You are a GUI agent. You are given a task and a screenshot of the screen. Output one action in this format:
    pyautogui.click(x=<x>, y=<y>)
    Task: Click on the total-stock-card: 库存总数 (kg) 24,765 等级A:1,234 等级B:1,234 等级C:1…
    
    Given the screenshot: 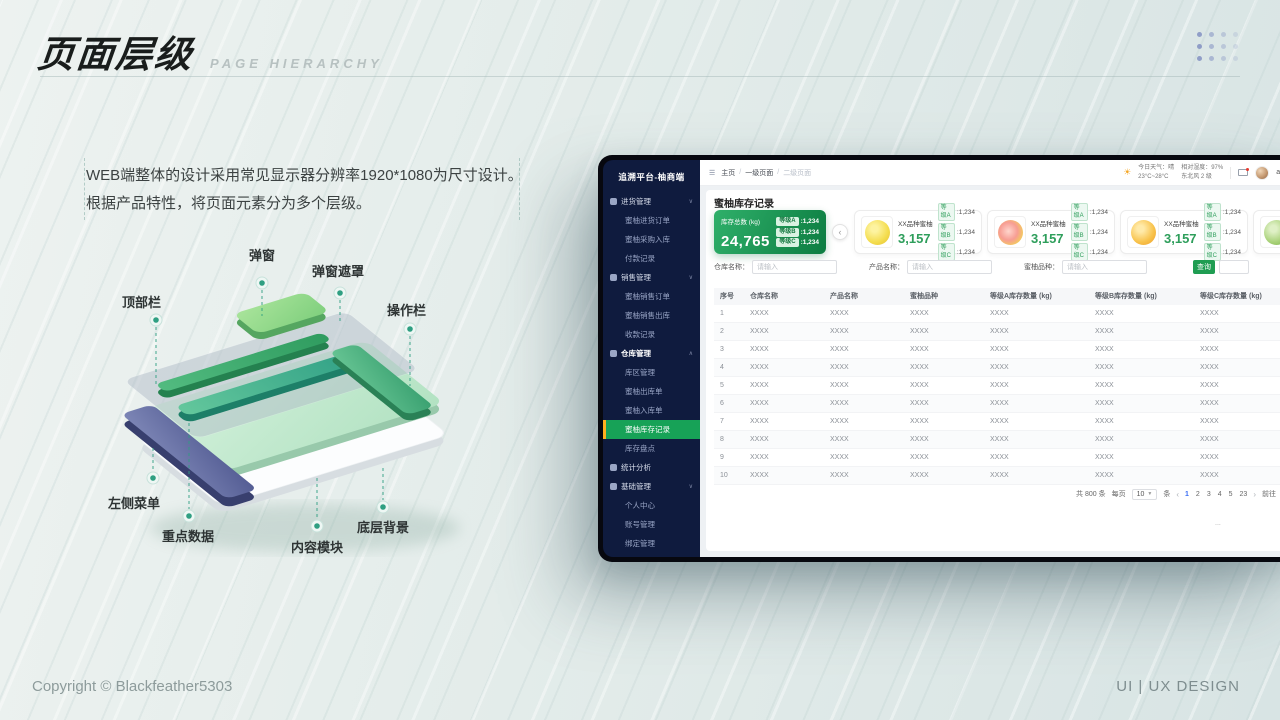 What is the action you would take?
    pyautogui.click(x=770, y=232)
    